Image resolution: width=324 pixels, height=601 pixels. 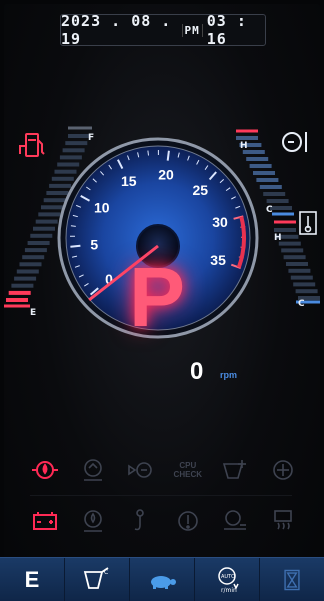 What do you see at coordinates (269, 210) in the screenshot?
I see `temp-cold-label: C` at bounding box center [269, 210].